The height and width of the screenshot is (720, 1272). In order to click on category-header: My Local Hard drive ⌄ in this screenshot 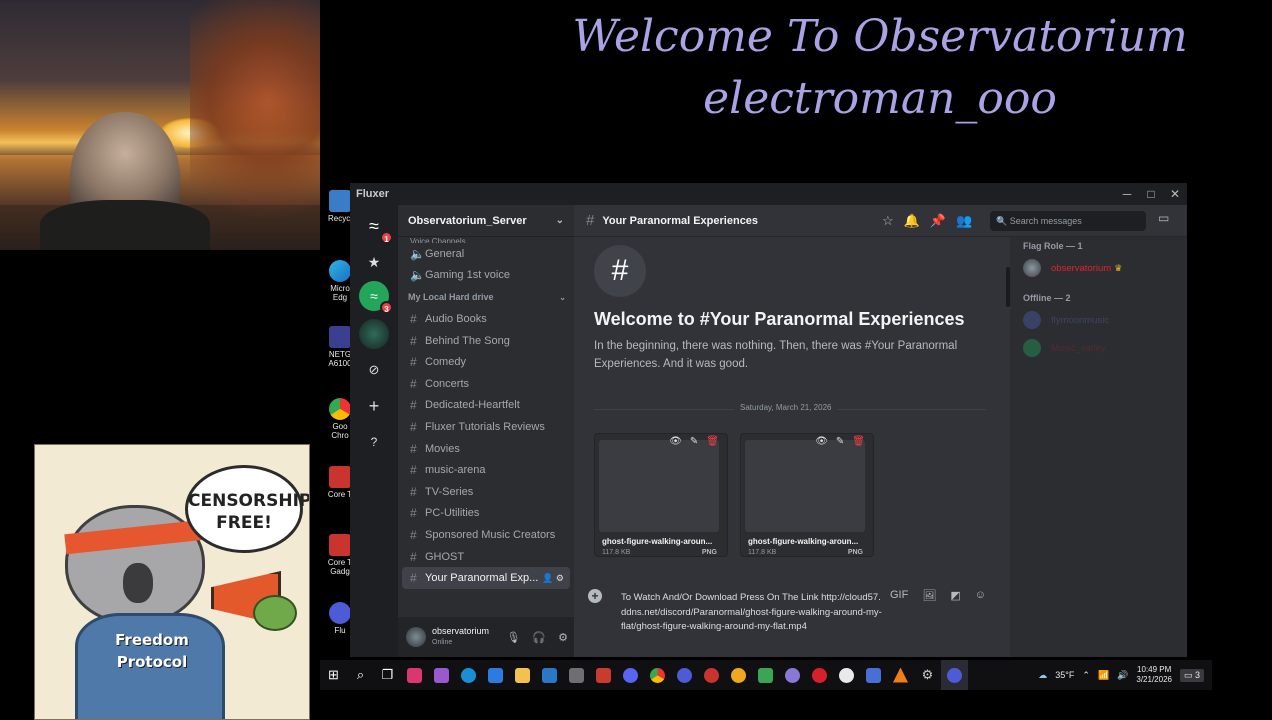, I will do `click(486, 297)`.